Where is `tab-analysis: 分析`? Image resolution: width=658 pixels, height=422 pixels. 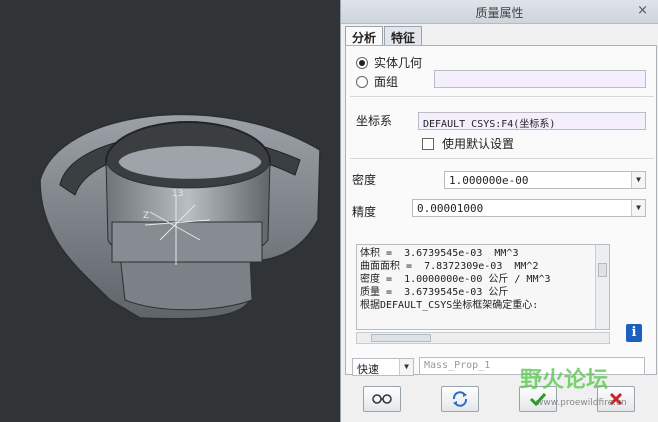
tab-analysis: 分析 is located at coordinates (364, 36).